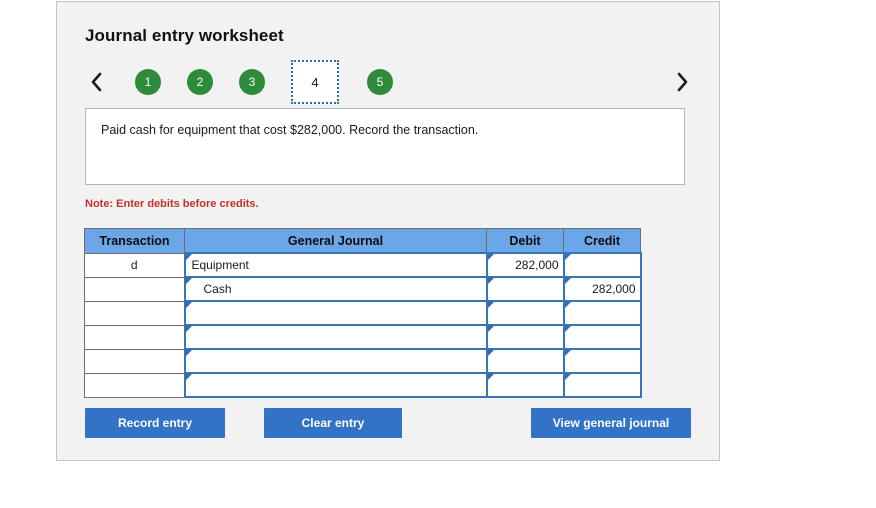 The height and width of the screenshot is (508, 876). I want to click on credit-input-cell: 282,000, so click(602, 289).